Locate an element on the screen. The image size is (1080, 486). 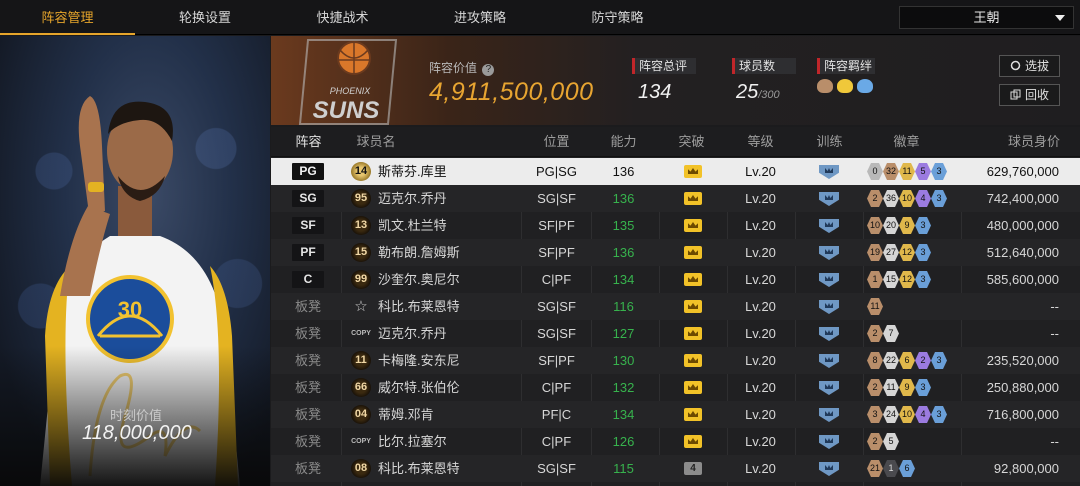
help-icon: ? is located at coordinates (488, 70).